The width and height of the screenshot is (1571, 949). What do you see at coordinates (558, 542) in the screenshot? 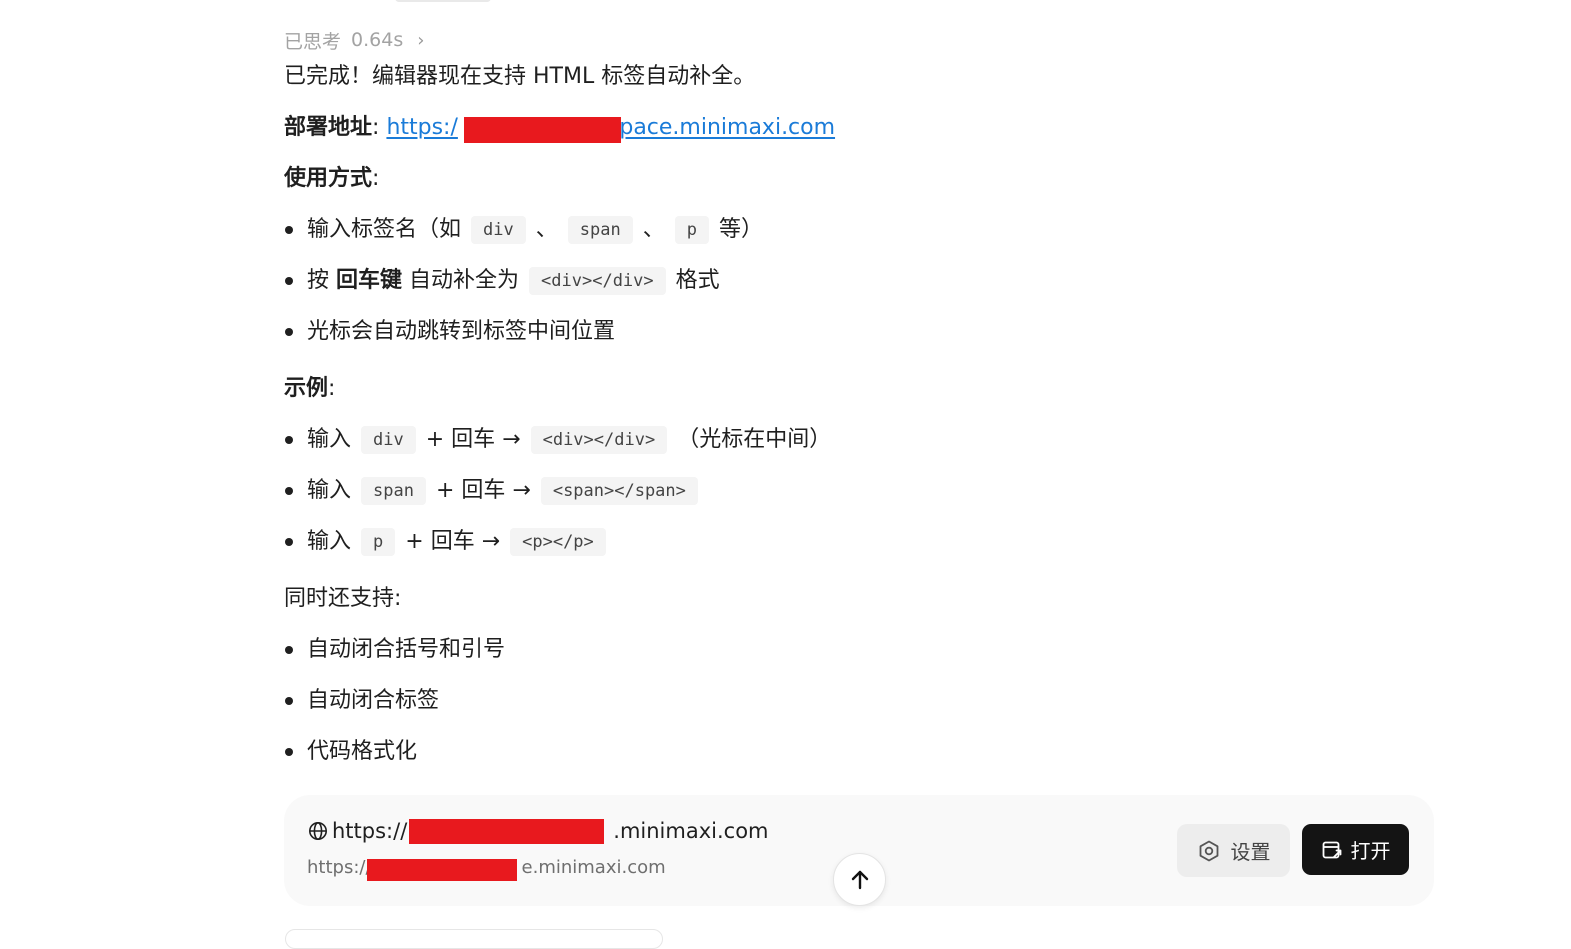
I see `inline-code: <p></p>` at bounding box center [558, 542].